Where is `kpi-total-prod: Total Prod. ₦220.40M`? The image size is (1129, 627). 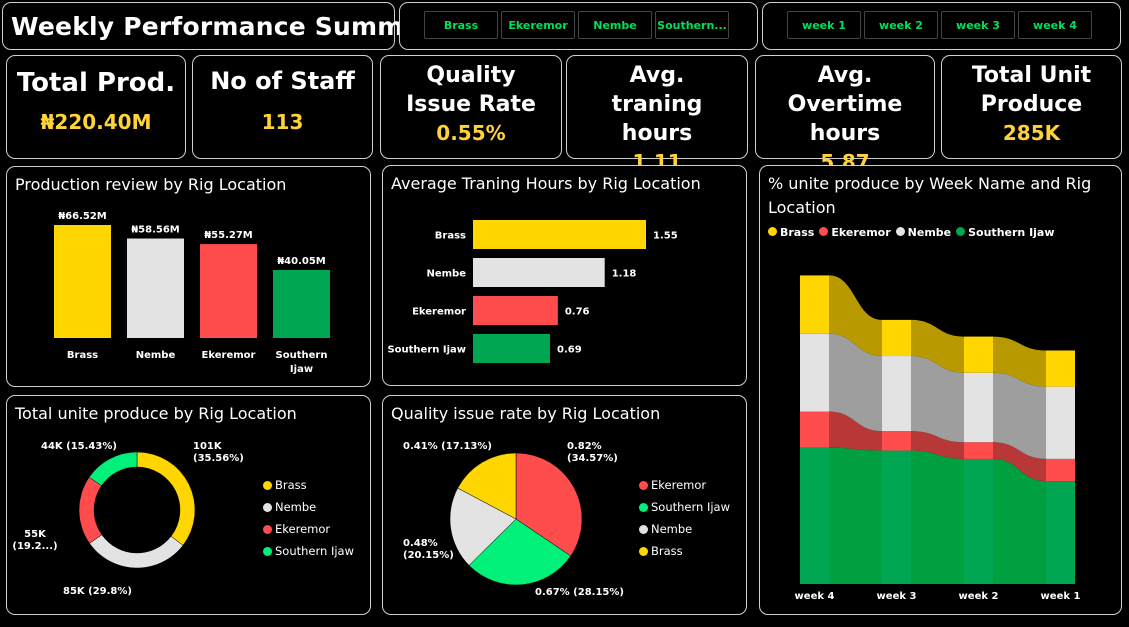
kpi-total-prod: Total Prod. ₦220.40M is located at coordinates (96, 107).